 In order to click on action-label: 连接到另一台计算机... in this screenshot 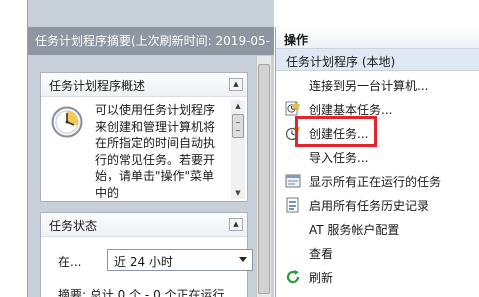, I will do `click(369, 86)`.